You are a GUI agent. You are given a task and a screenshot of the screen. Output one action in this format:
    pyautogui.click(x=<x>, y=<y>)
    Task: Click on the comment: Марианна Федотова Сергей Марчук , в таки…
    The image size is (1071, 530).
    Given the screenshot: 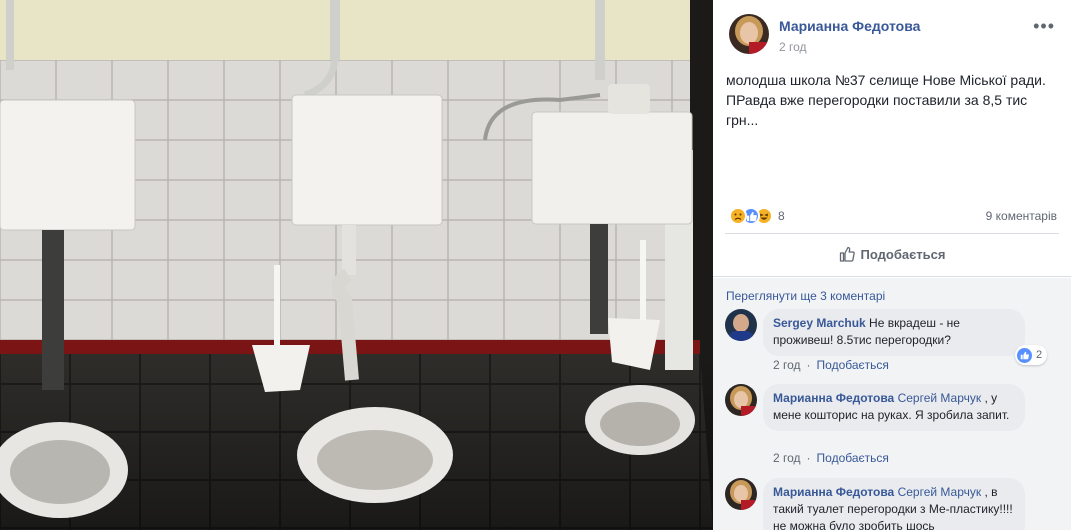 What is the action you would take?
    pyautogui.click(x=893, y=504)
    